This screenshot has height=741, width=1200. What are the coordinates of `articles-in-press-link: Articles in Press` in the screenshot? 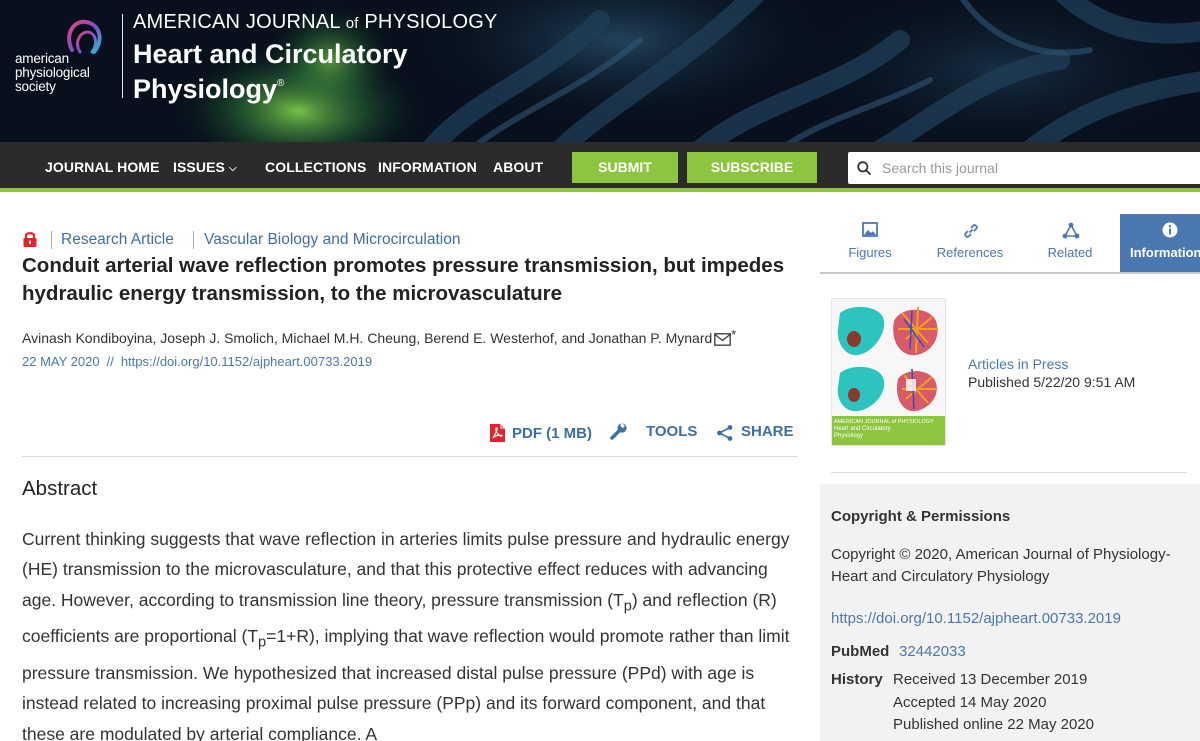 It's located at (1018, 364).